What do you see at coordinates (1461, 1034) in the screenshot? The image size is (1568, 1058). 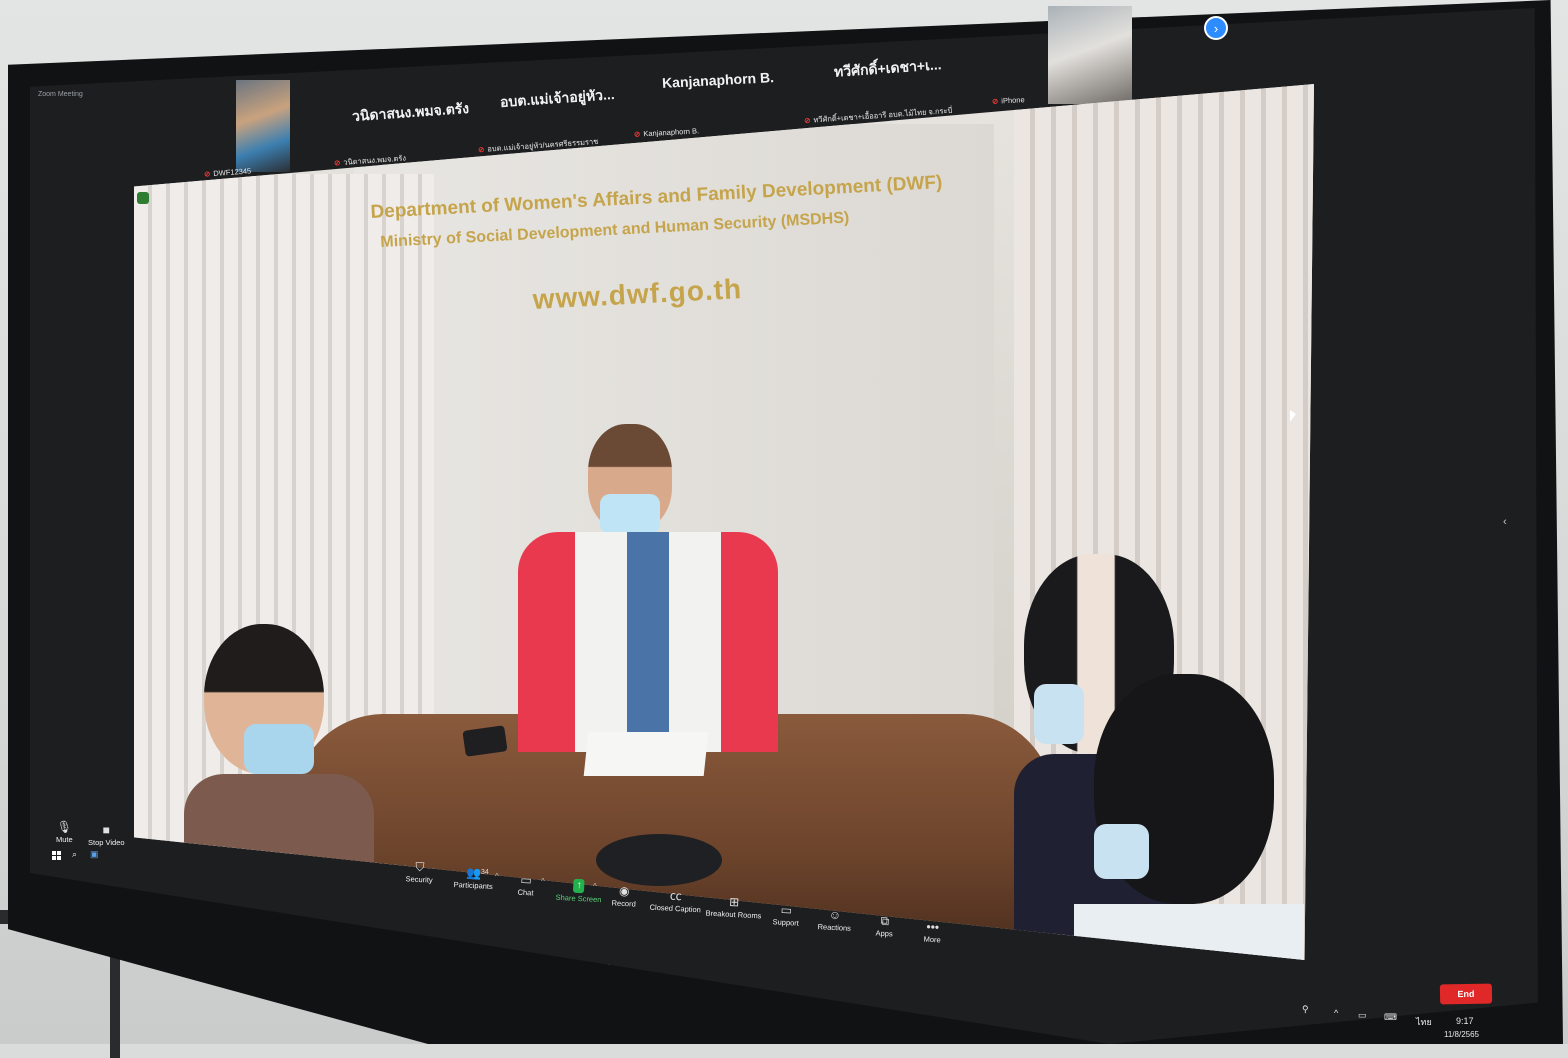 I see `clock-date: 11/8/2565` at bounding box center [1461, 1034].